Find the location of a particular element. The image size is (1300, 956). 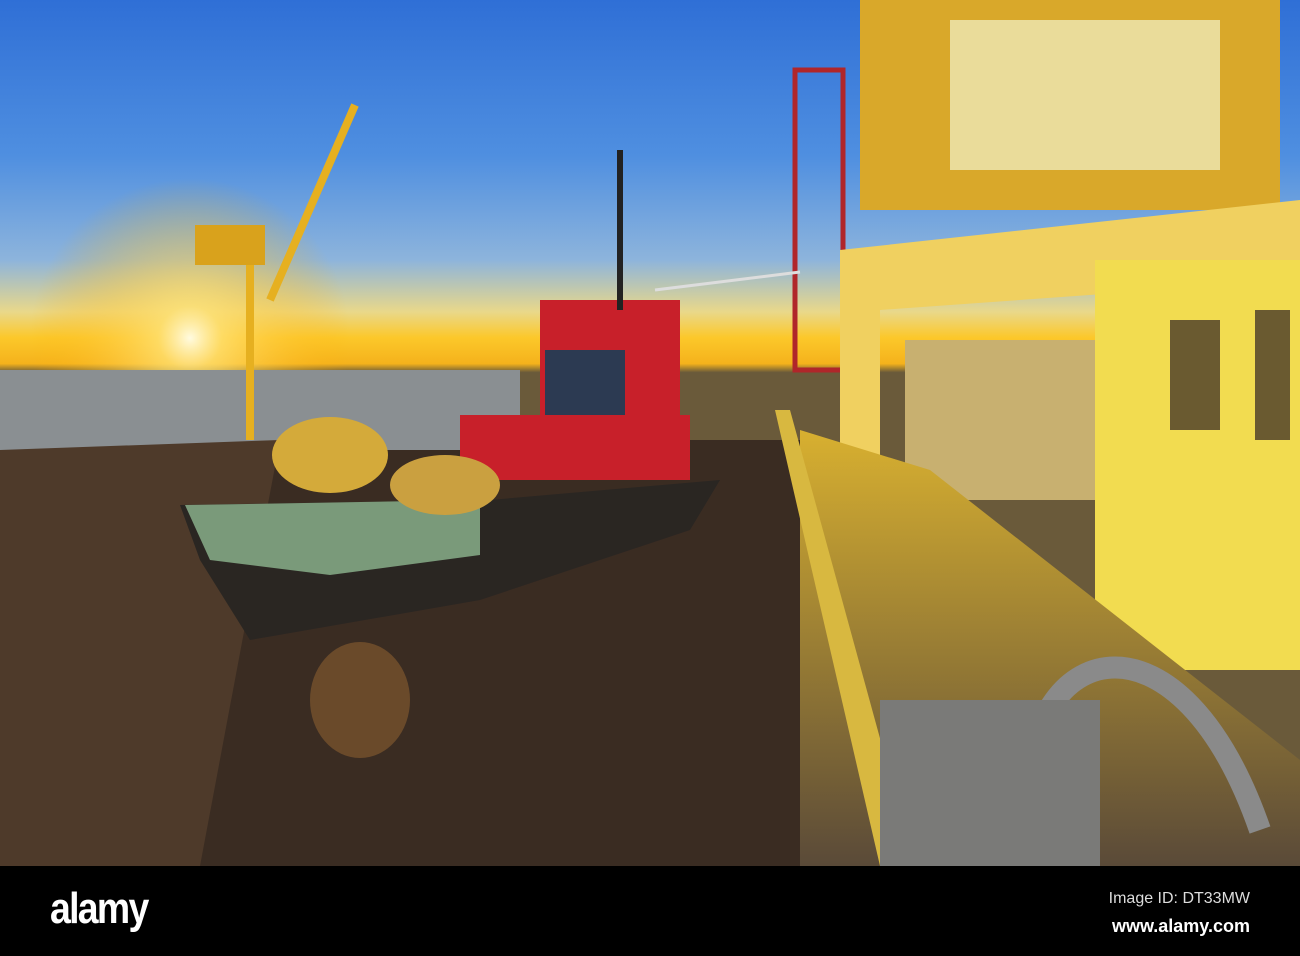

dock-wall-left is located at coordinates (260, 410).